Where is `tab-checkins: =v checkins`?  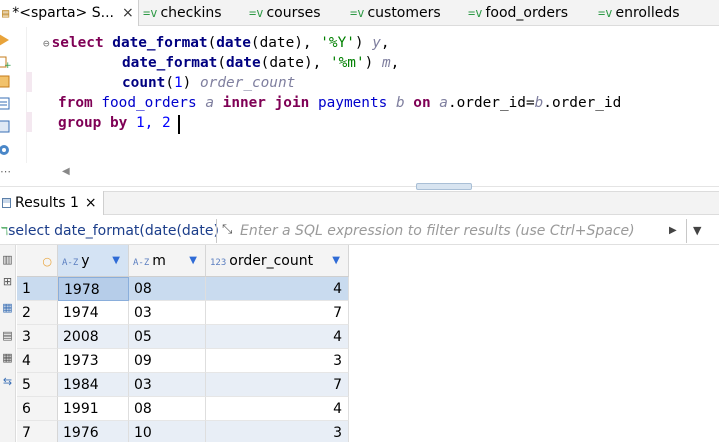
tab-checkins: =v checkins is located at coordinates (182, 13).